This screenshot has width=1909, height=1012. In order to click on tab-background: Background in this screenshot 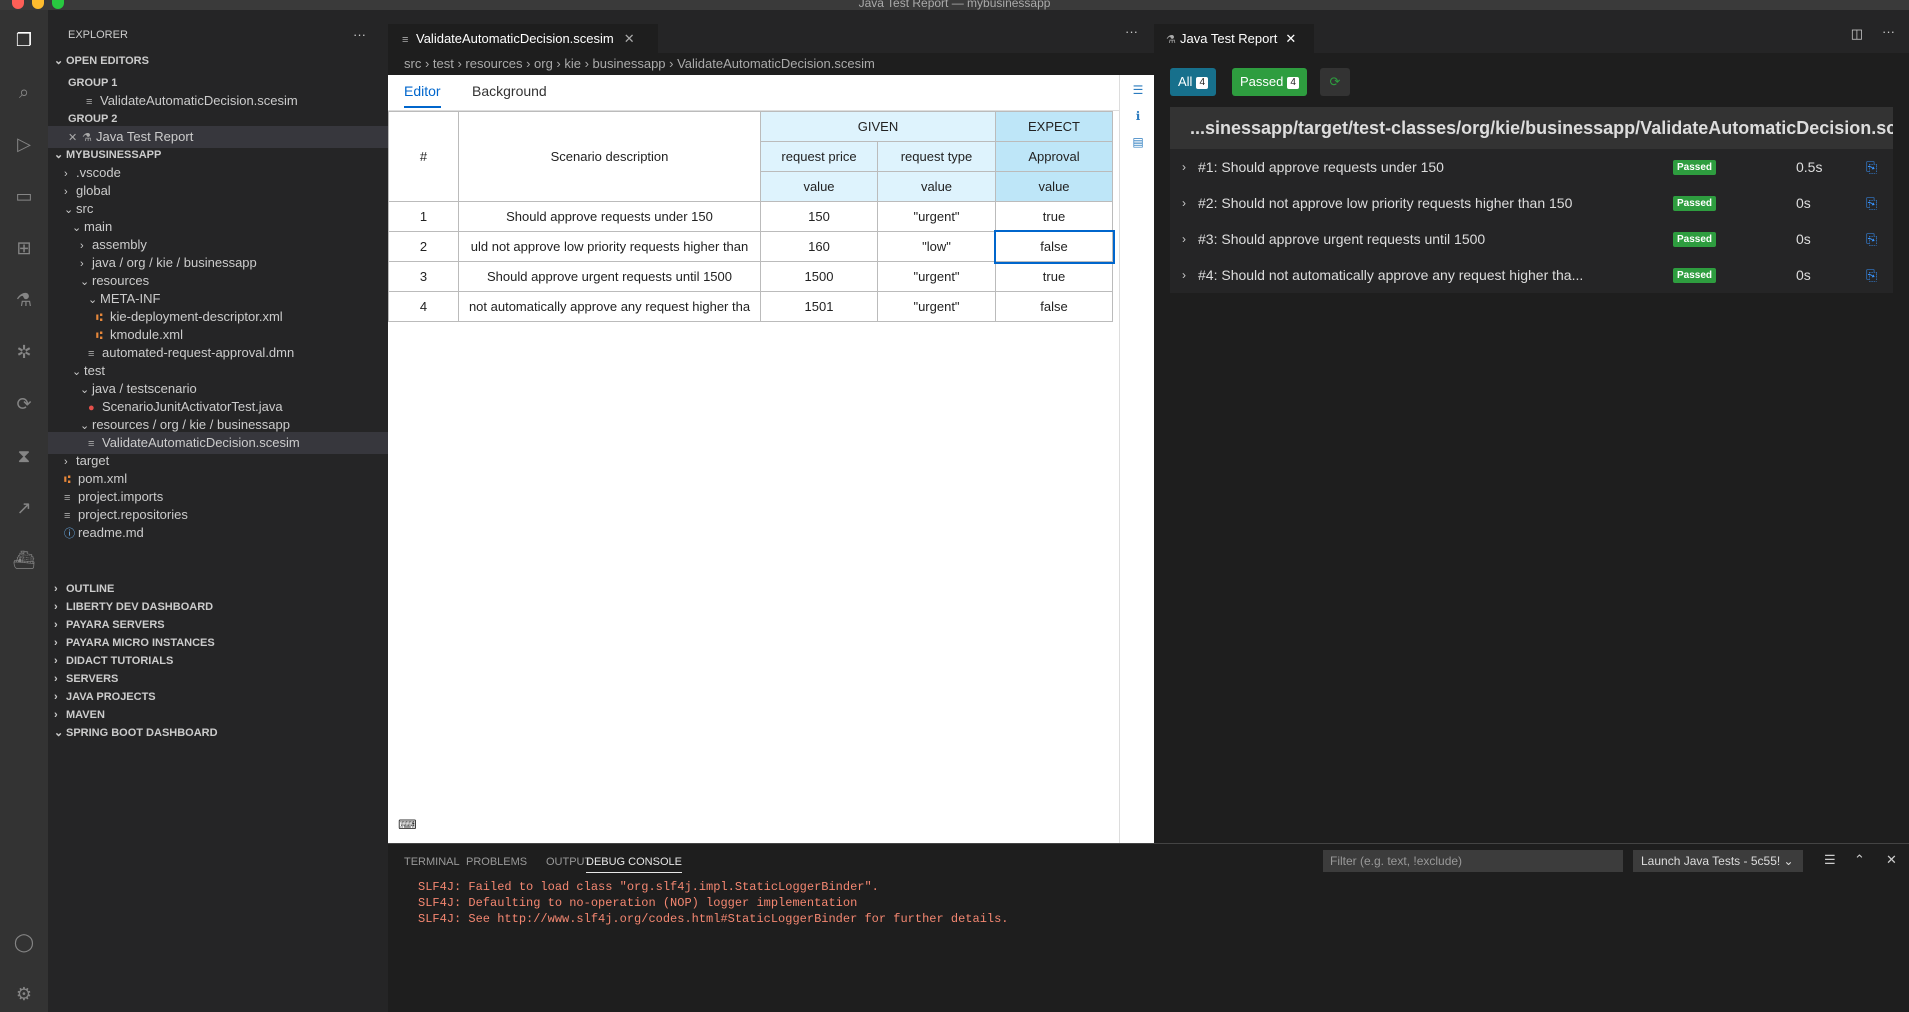, I will do `click(509, 91)`.